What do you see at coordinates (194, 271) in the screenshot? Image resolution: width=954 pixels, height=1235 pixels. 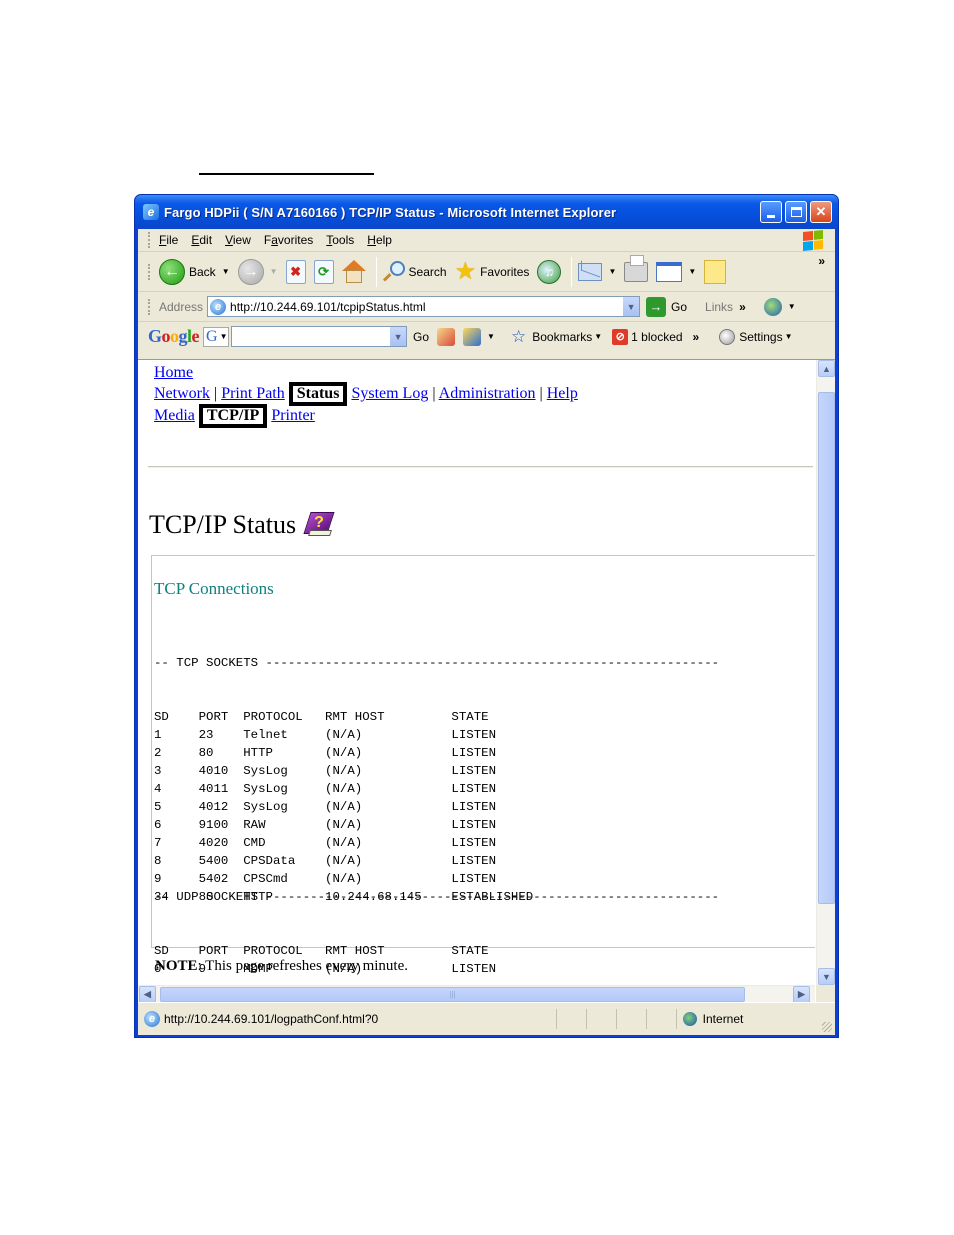 I see `back-button: ← Back ▼` at bounding box center [194, 271].